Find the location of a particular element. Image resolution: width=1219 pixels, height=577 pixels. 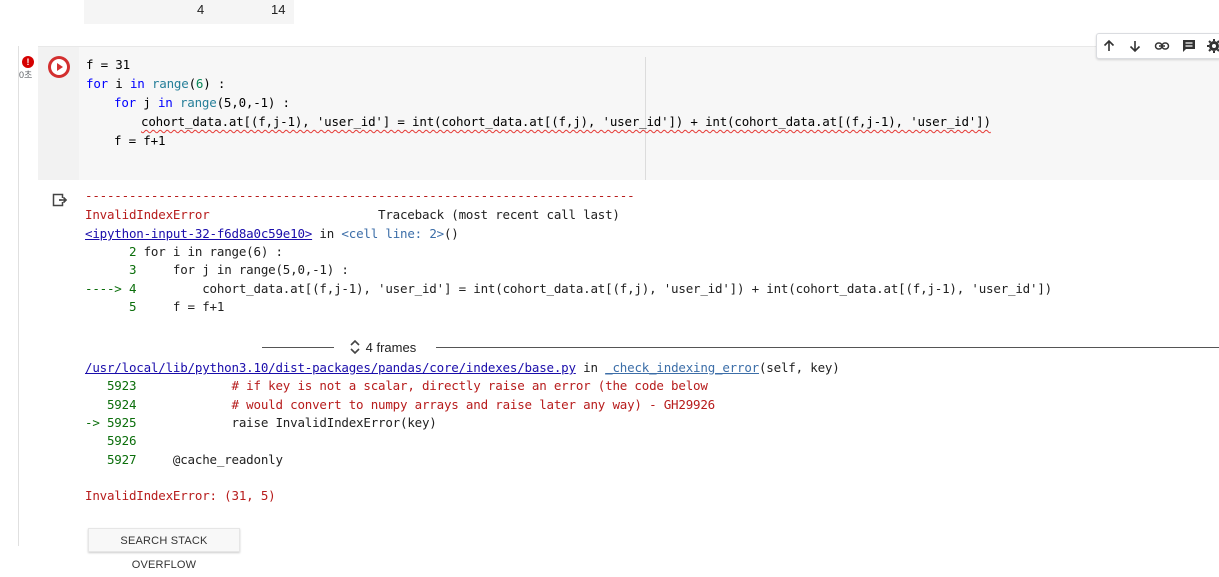

frames-divider-right is located at coordinates (827, 347).